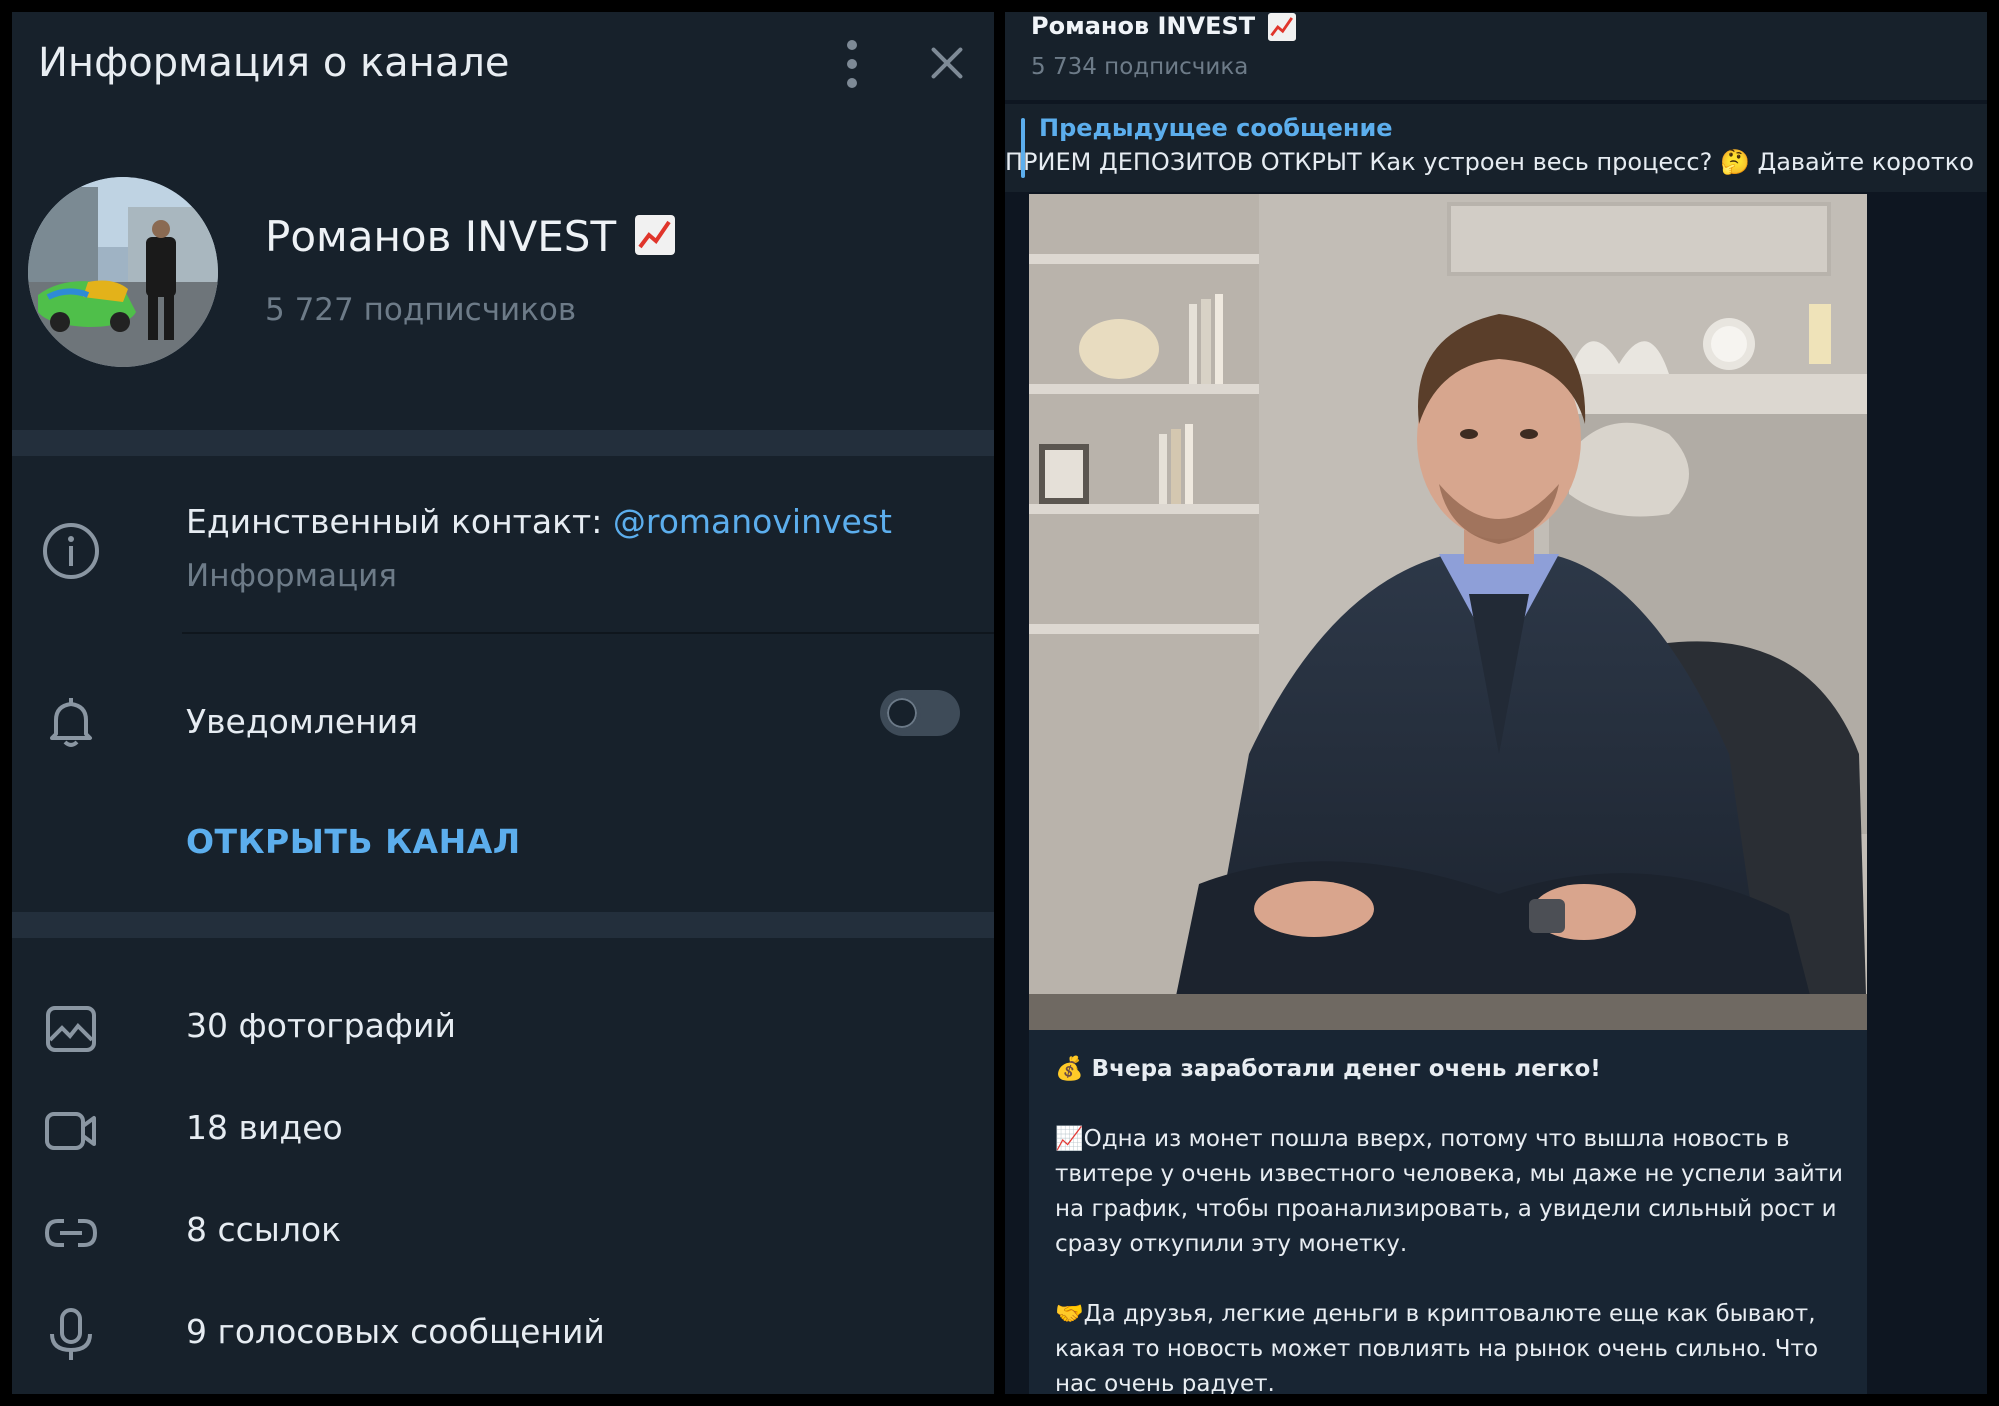 This screenshot has width=1999, height=1406. What do you see at coordinates (353, 841) in the screenshot?
I see `open-channel-button: ОТКРЫТЬ КАНАЛ` at bounding box center [353, 841].